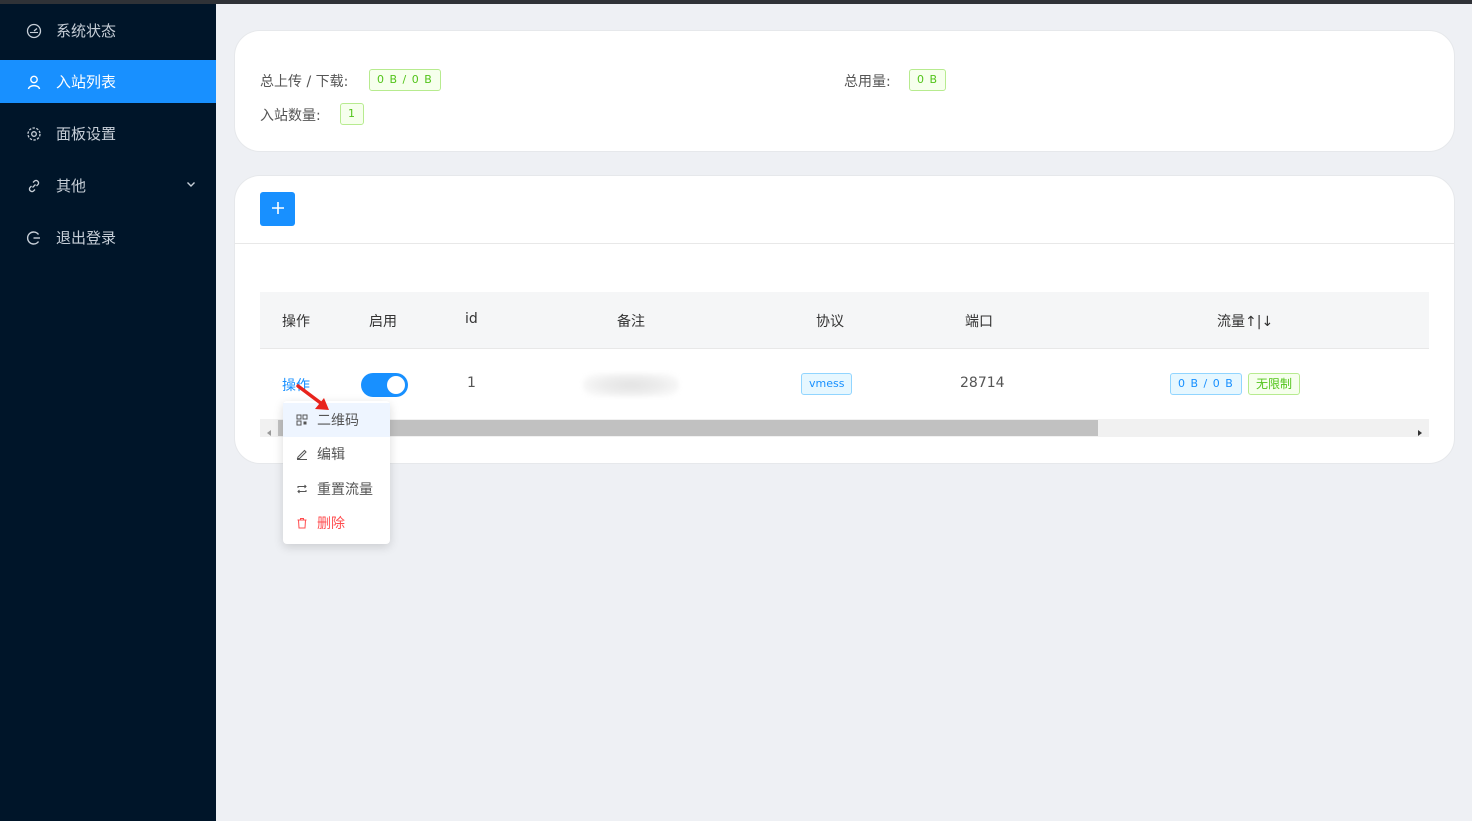 Image resolution: width=1472 pixels, height=821 pixels. What do you see at coordinates (331, 524) in the screenshot?
I see `menu-item-label: 删除` at bounding box center [331, 524].